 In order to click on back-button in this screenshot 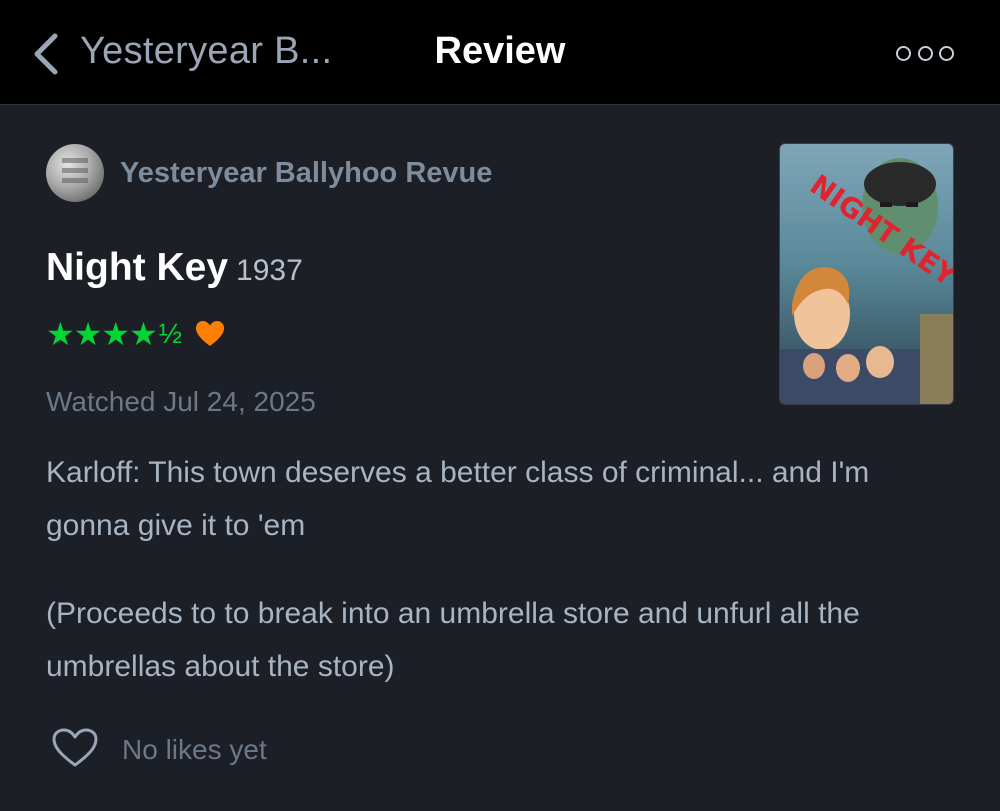, I will do `click(46, 54)`.